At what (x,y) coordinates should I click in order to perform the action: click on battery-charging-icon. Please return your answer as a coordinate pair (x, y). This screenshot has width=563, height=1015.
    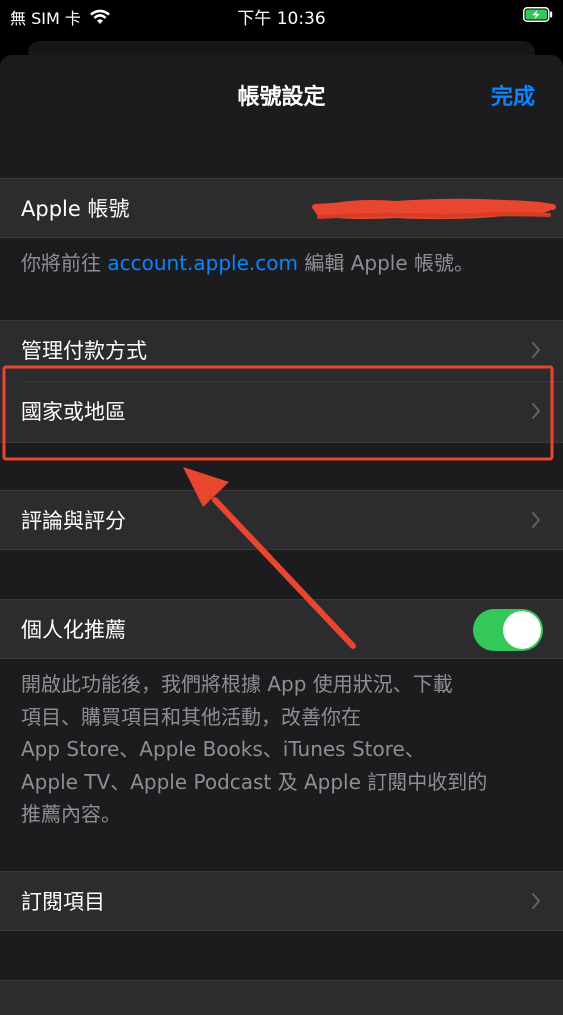
    Looking at the image, I should click on (538, 14).